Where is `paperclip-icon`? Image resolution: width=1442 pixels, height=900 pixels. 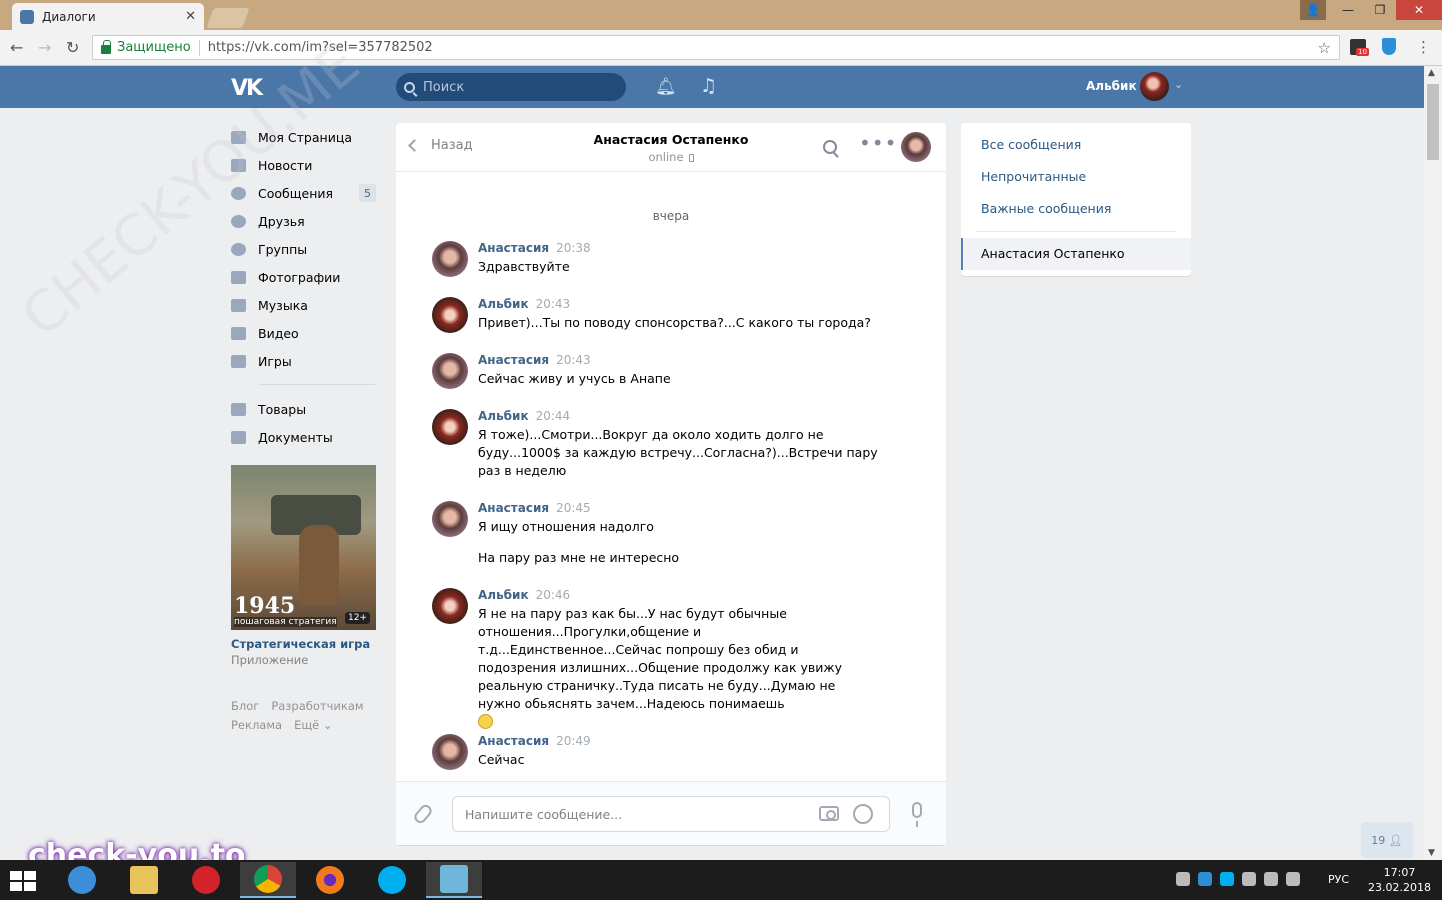
paperclip-icon is located at coordinates (423, 814).